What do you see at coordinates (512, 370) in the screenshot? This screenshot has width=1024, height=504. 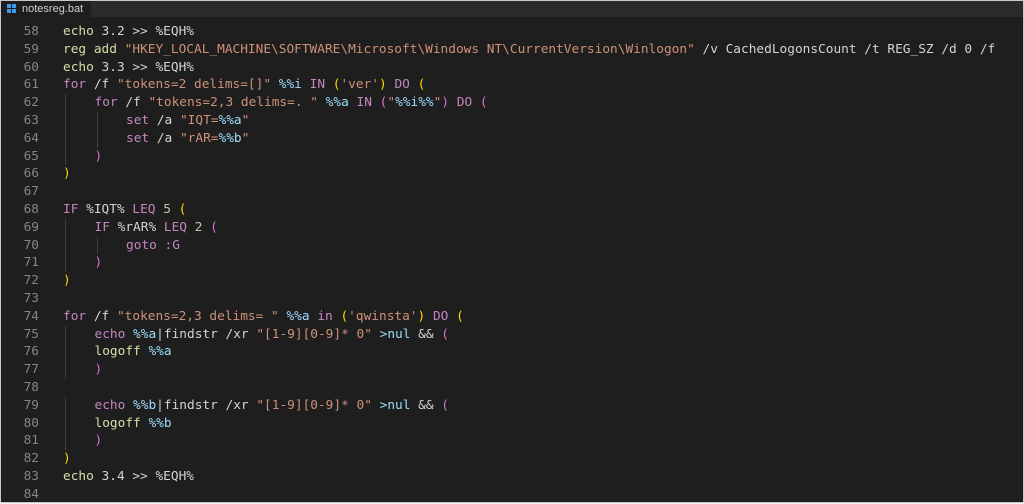 I see `code-line: 77)` at bounding box center [512, 370].